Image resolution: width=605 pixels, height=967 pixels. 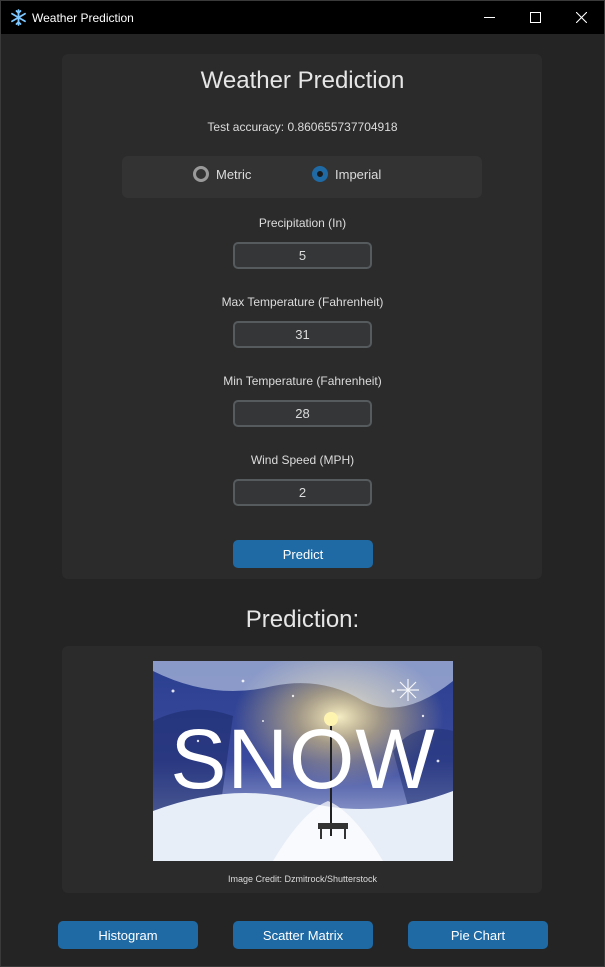 What do you see at coordinates (302, 177) in the screenshot?
I see `units-radio-group: Metric Imperial` at bounding box center [302, 177].